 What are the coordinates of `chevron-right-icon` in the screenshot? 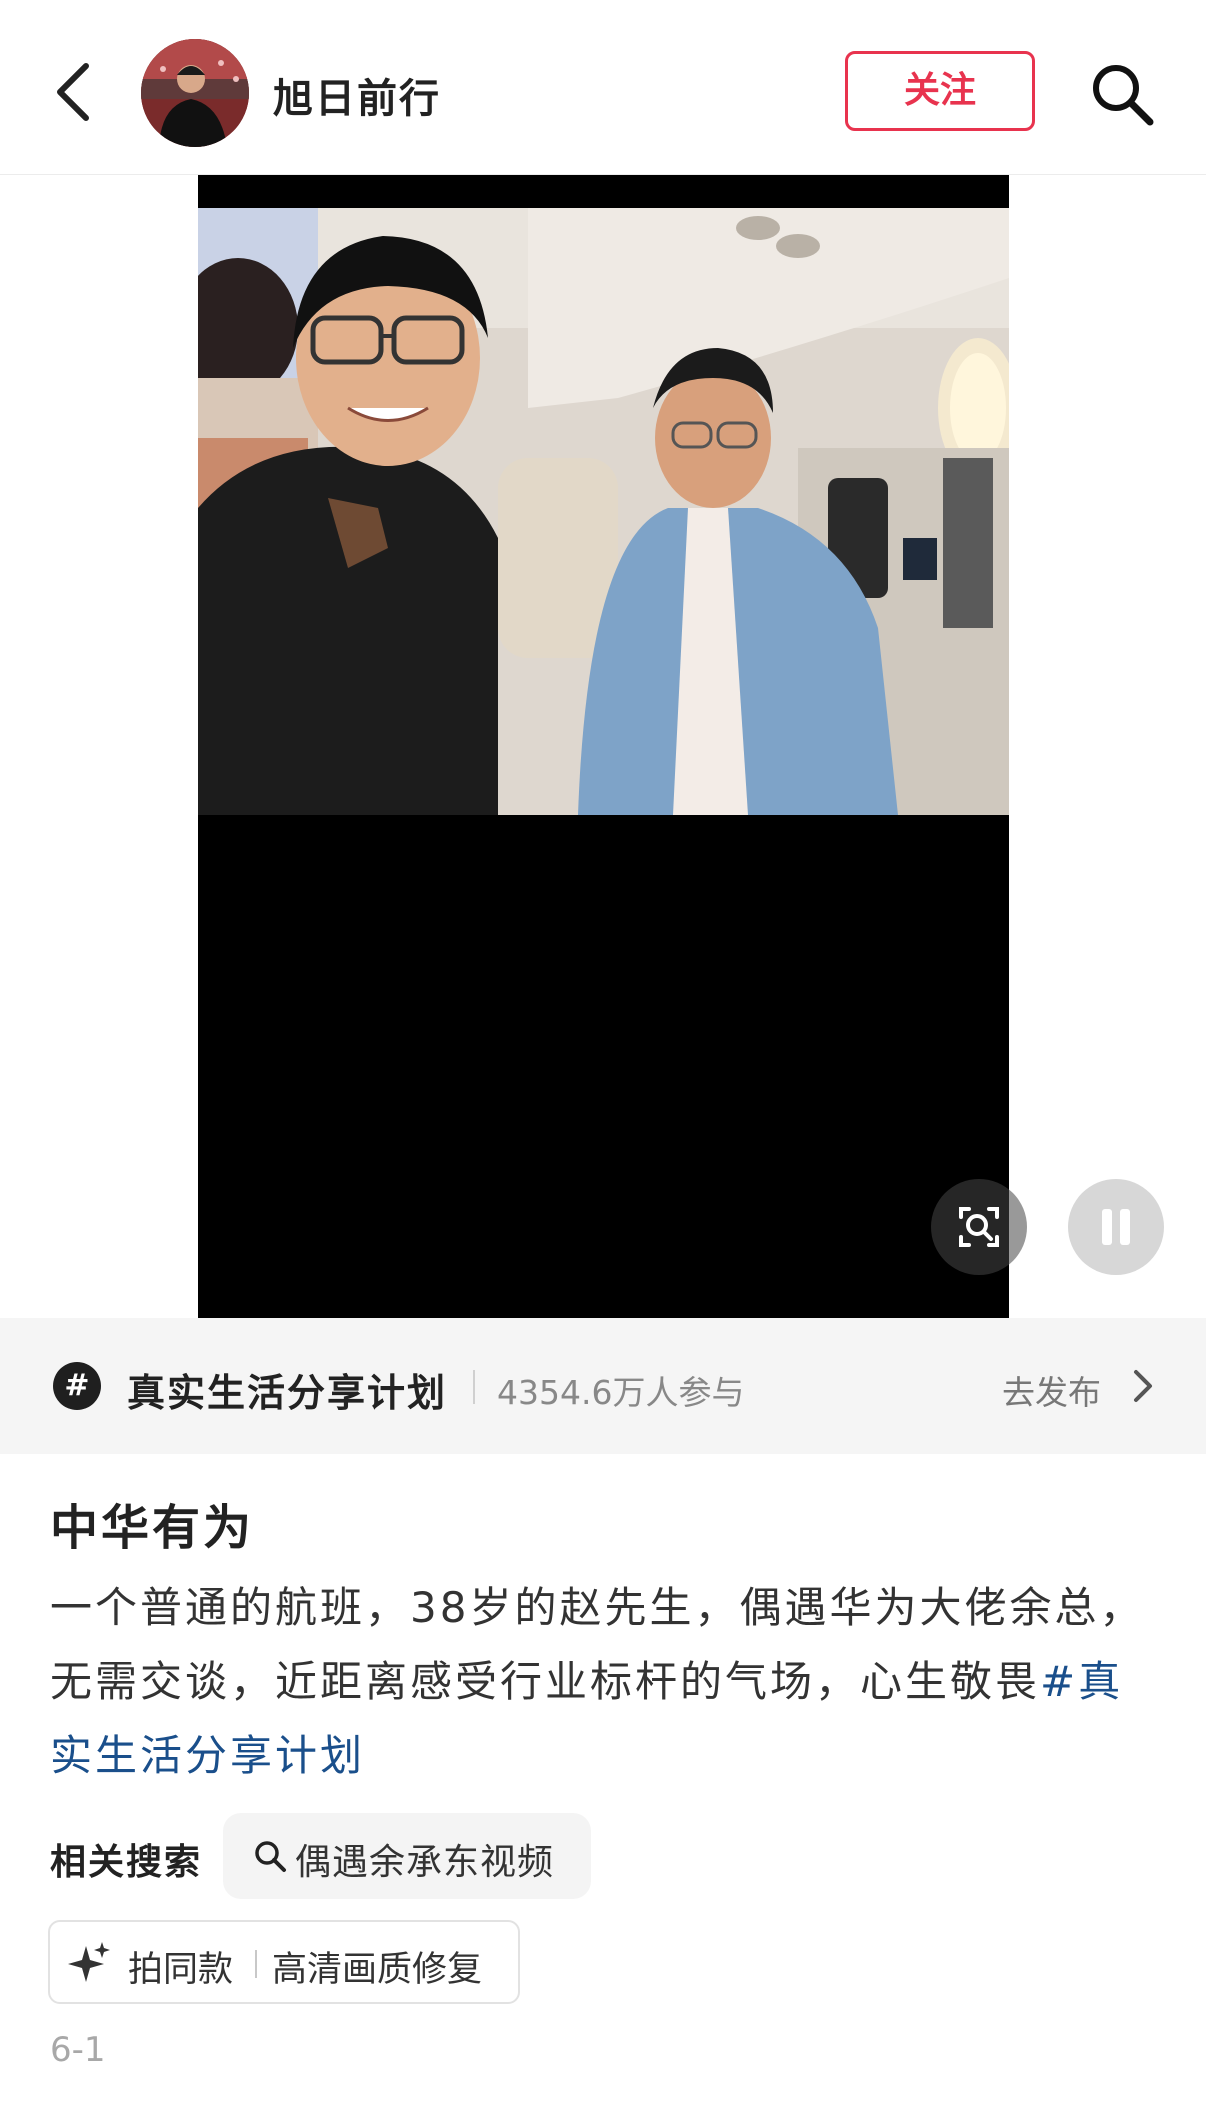 It's located at (1143, 1386).